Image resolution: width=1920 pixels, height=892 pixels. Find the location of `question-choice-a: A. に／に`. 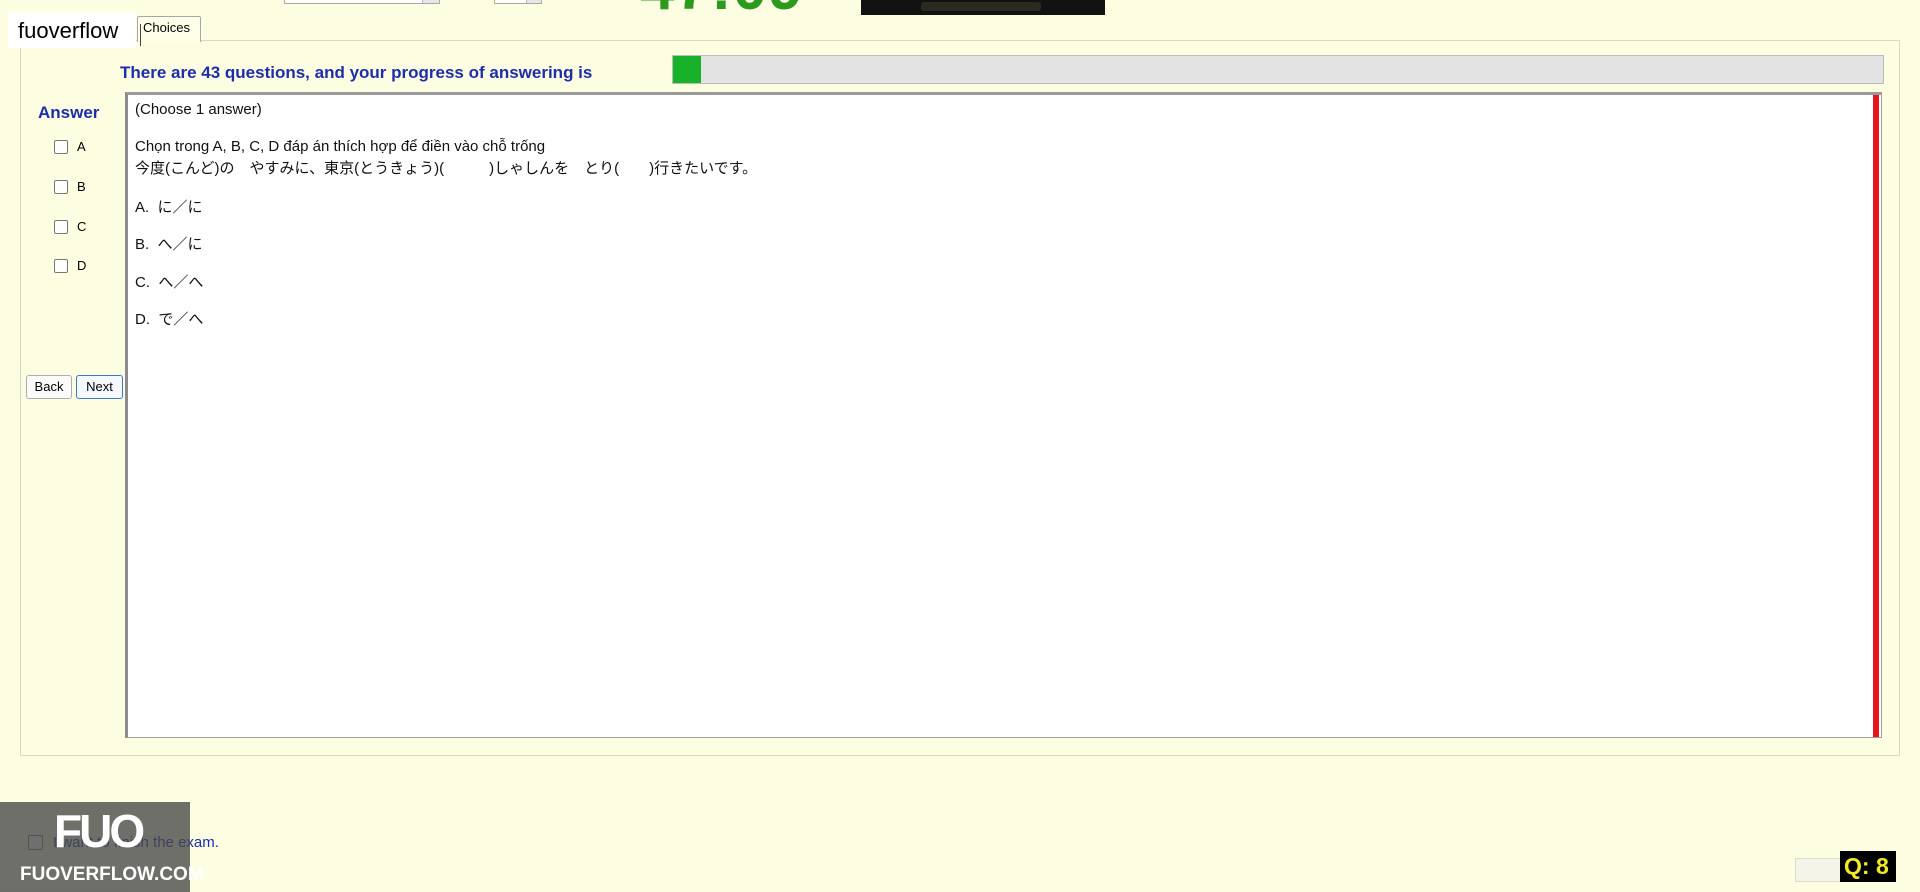

question-choice-a: A. に／に is located at coordinates (169, 207).